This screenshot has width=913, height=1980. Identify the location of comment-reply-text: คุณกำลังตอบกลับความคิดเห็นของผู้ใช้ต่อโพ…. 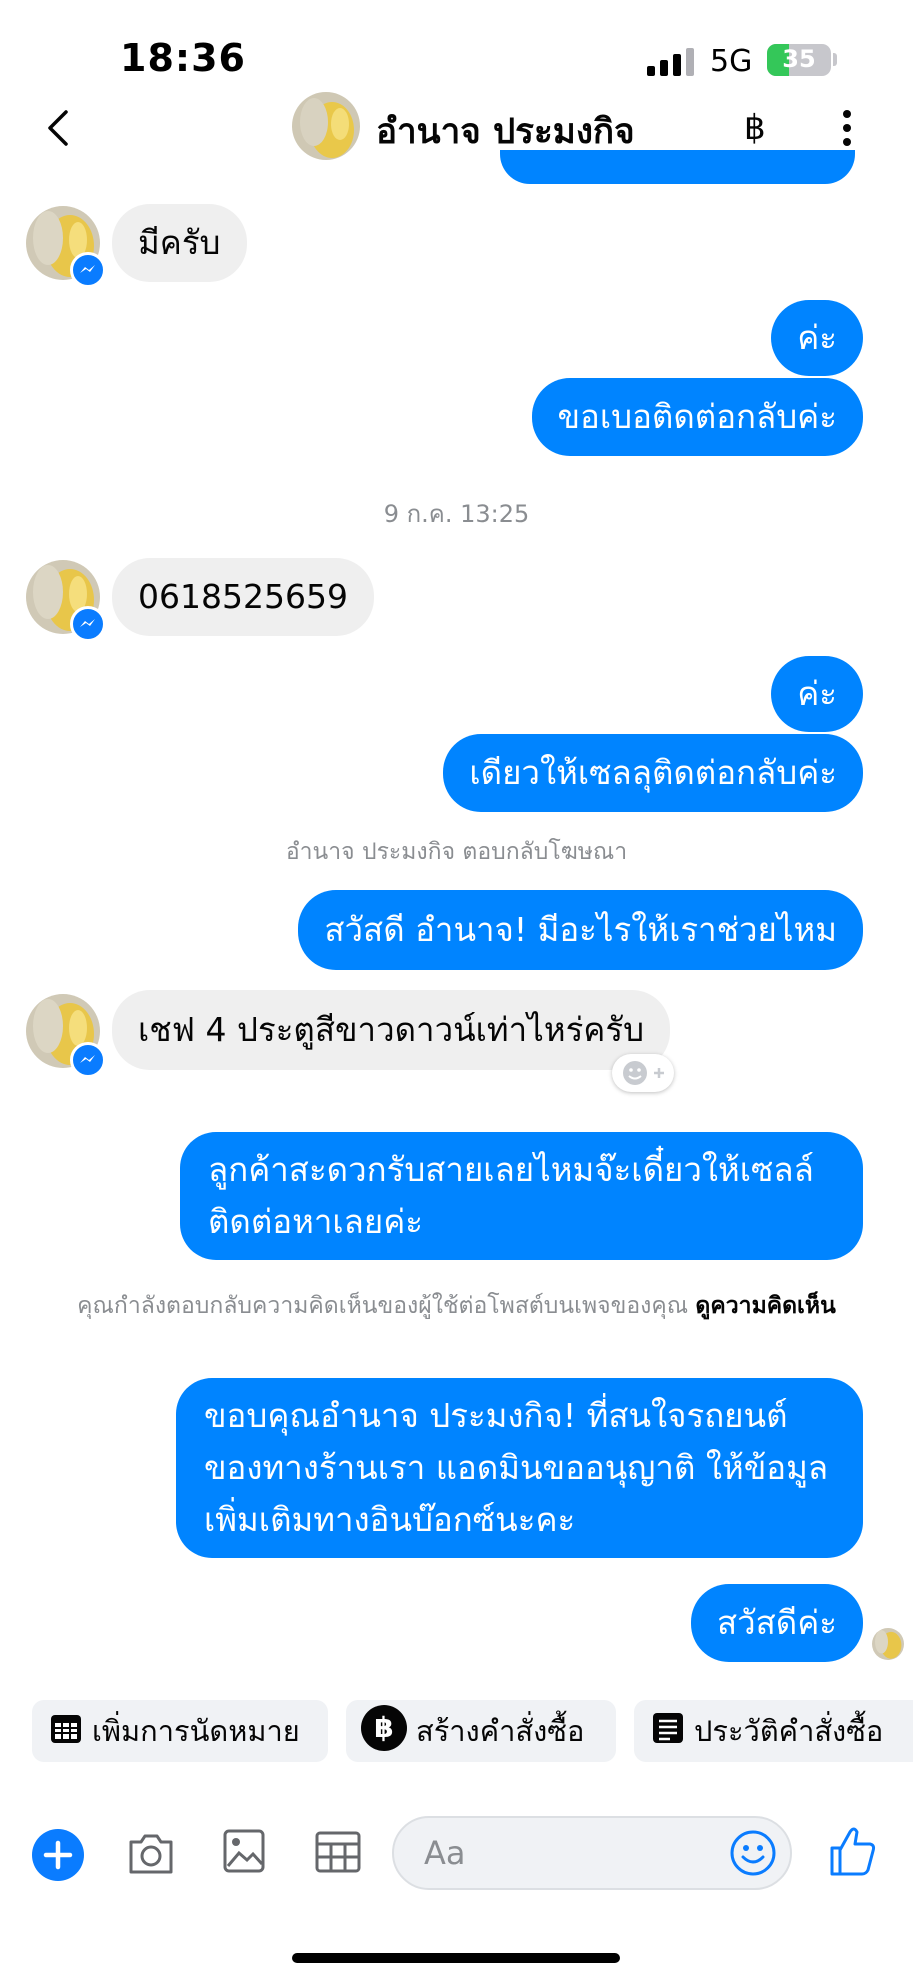
(383, 1306).